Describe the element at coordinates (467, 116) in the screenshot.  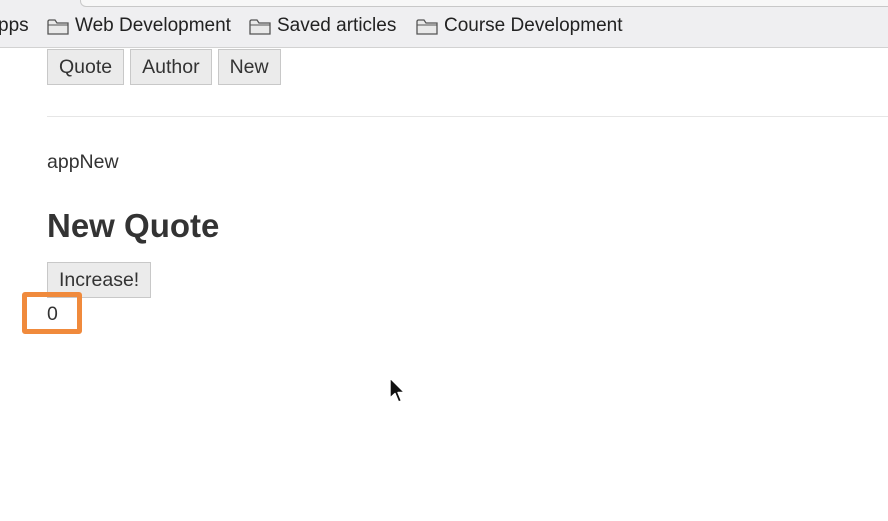
I see `divider` at that location.